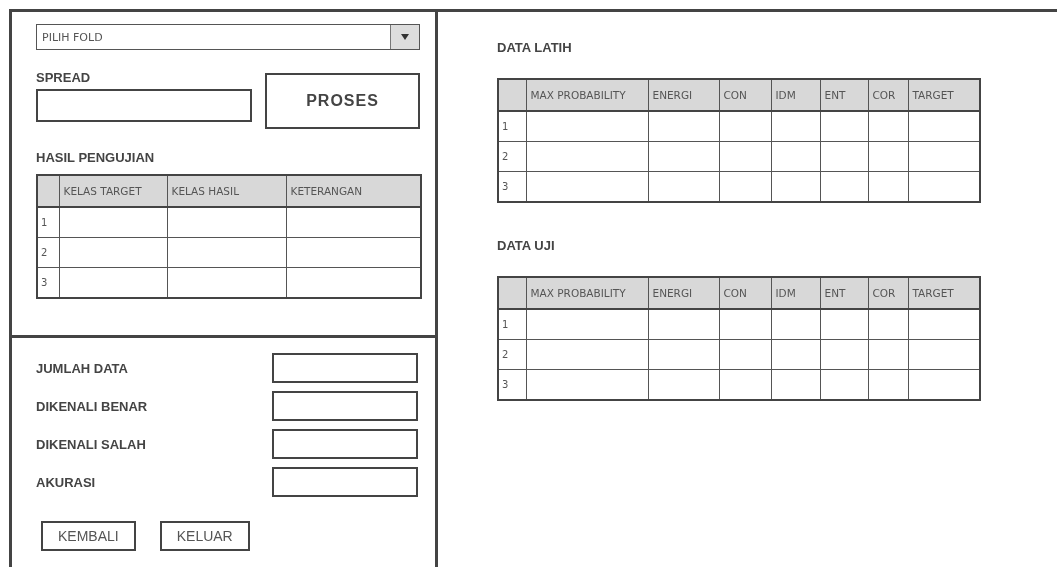 The height and width of the screenshot is (567, 1057). I want to click on action-button: KELUAR, so click(204, 536).